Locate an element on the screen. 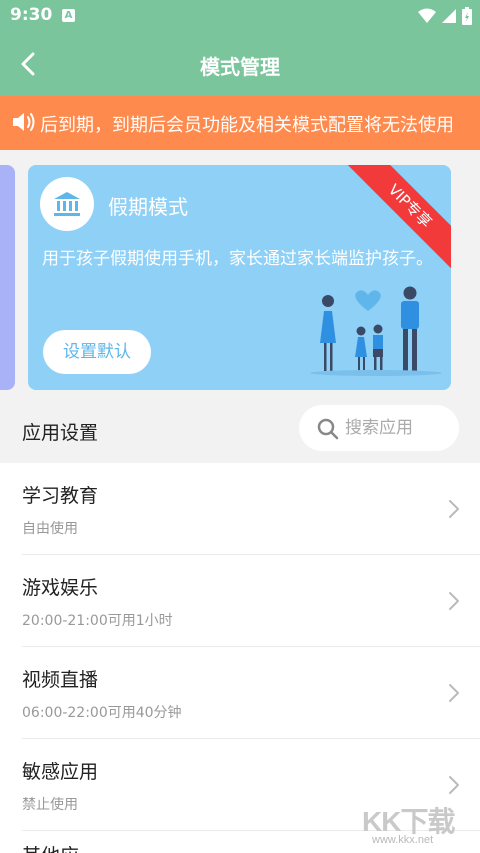  item-title: 视频直播 is located at coordinates (60, 680).